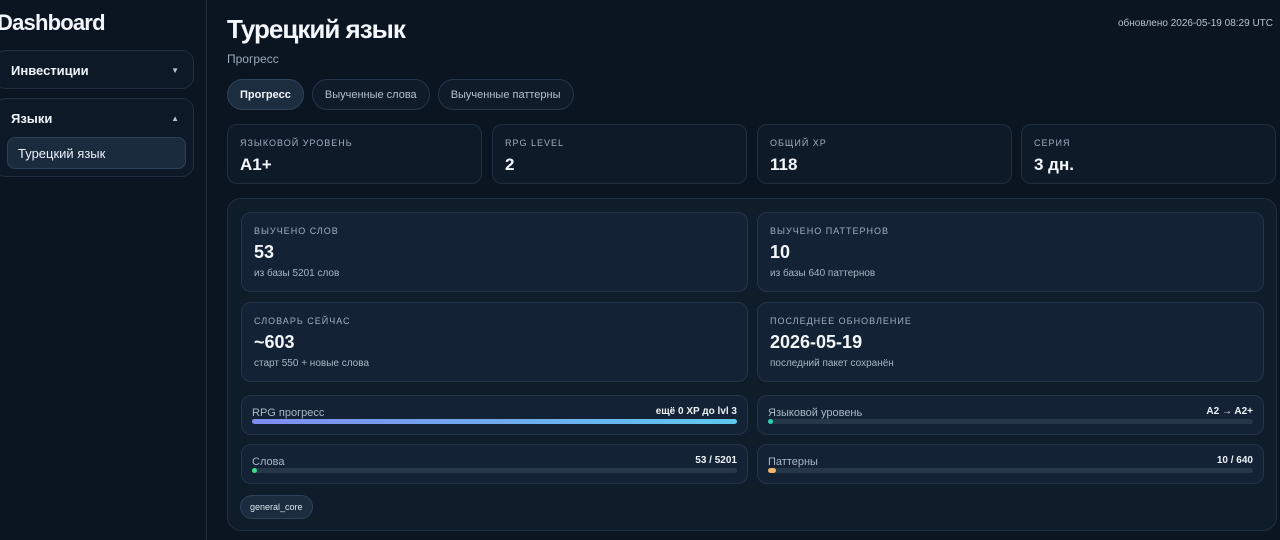  I want to click on progress-words: Слова 53 / 5201, so click(494, 464).